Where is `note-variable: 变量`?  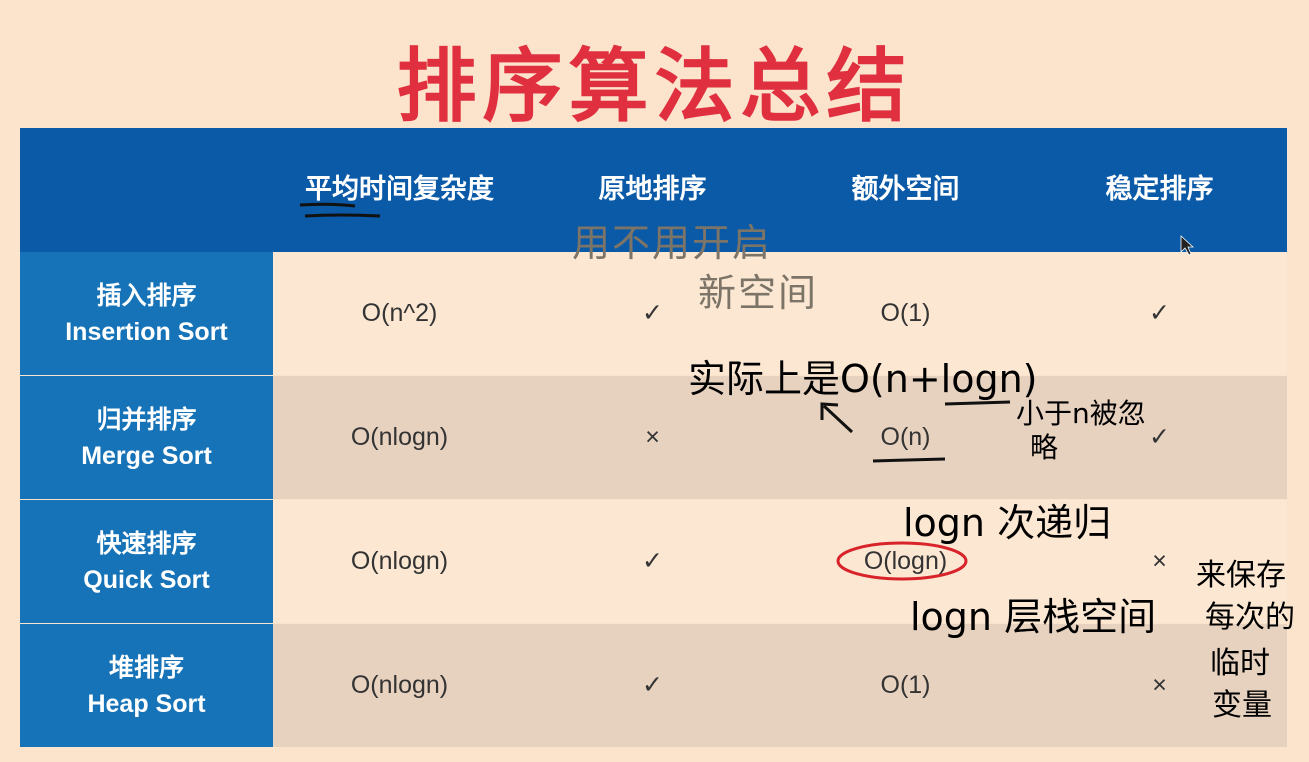 note-variable: 变量 is located at coordinates (1242, 705).